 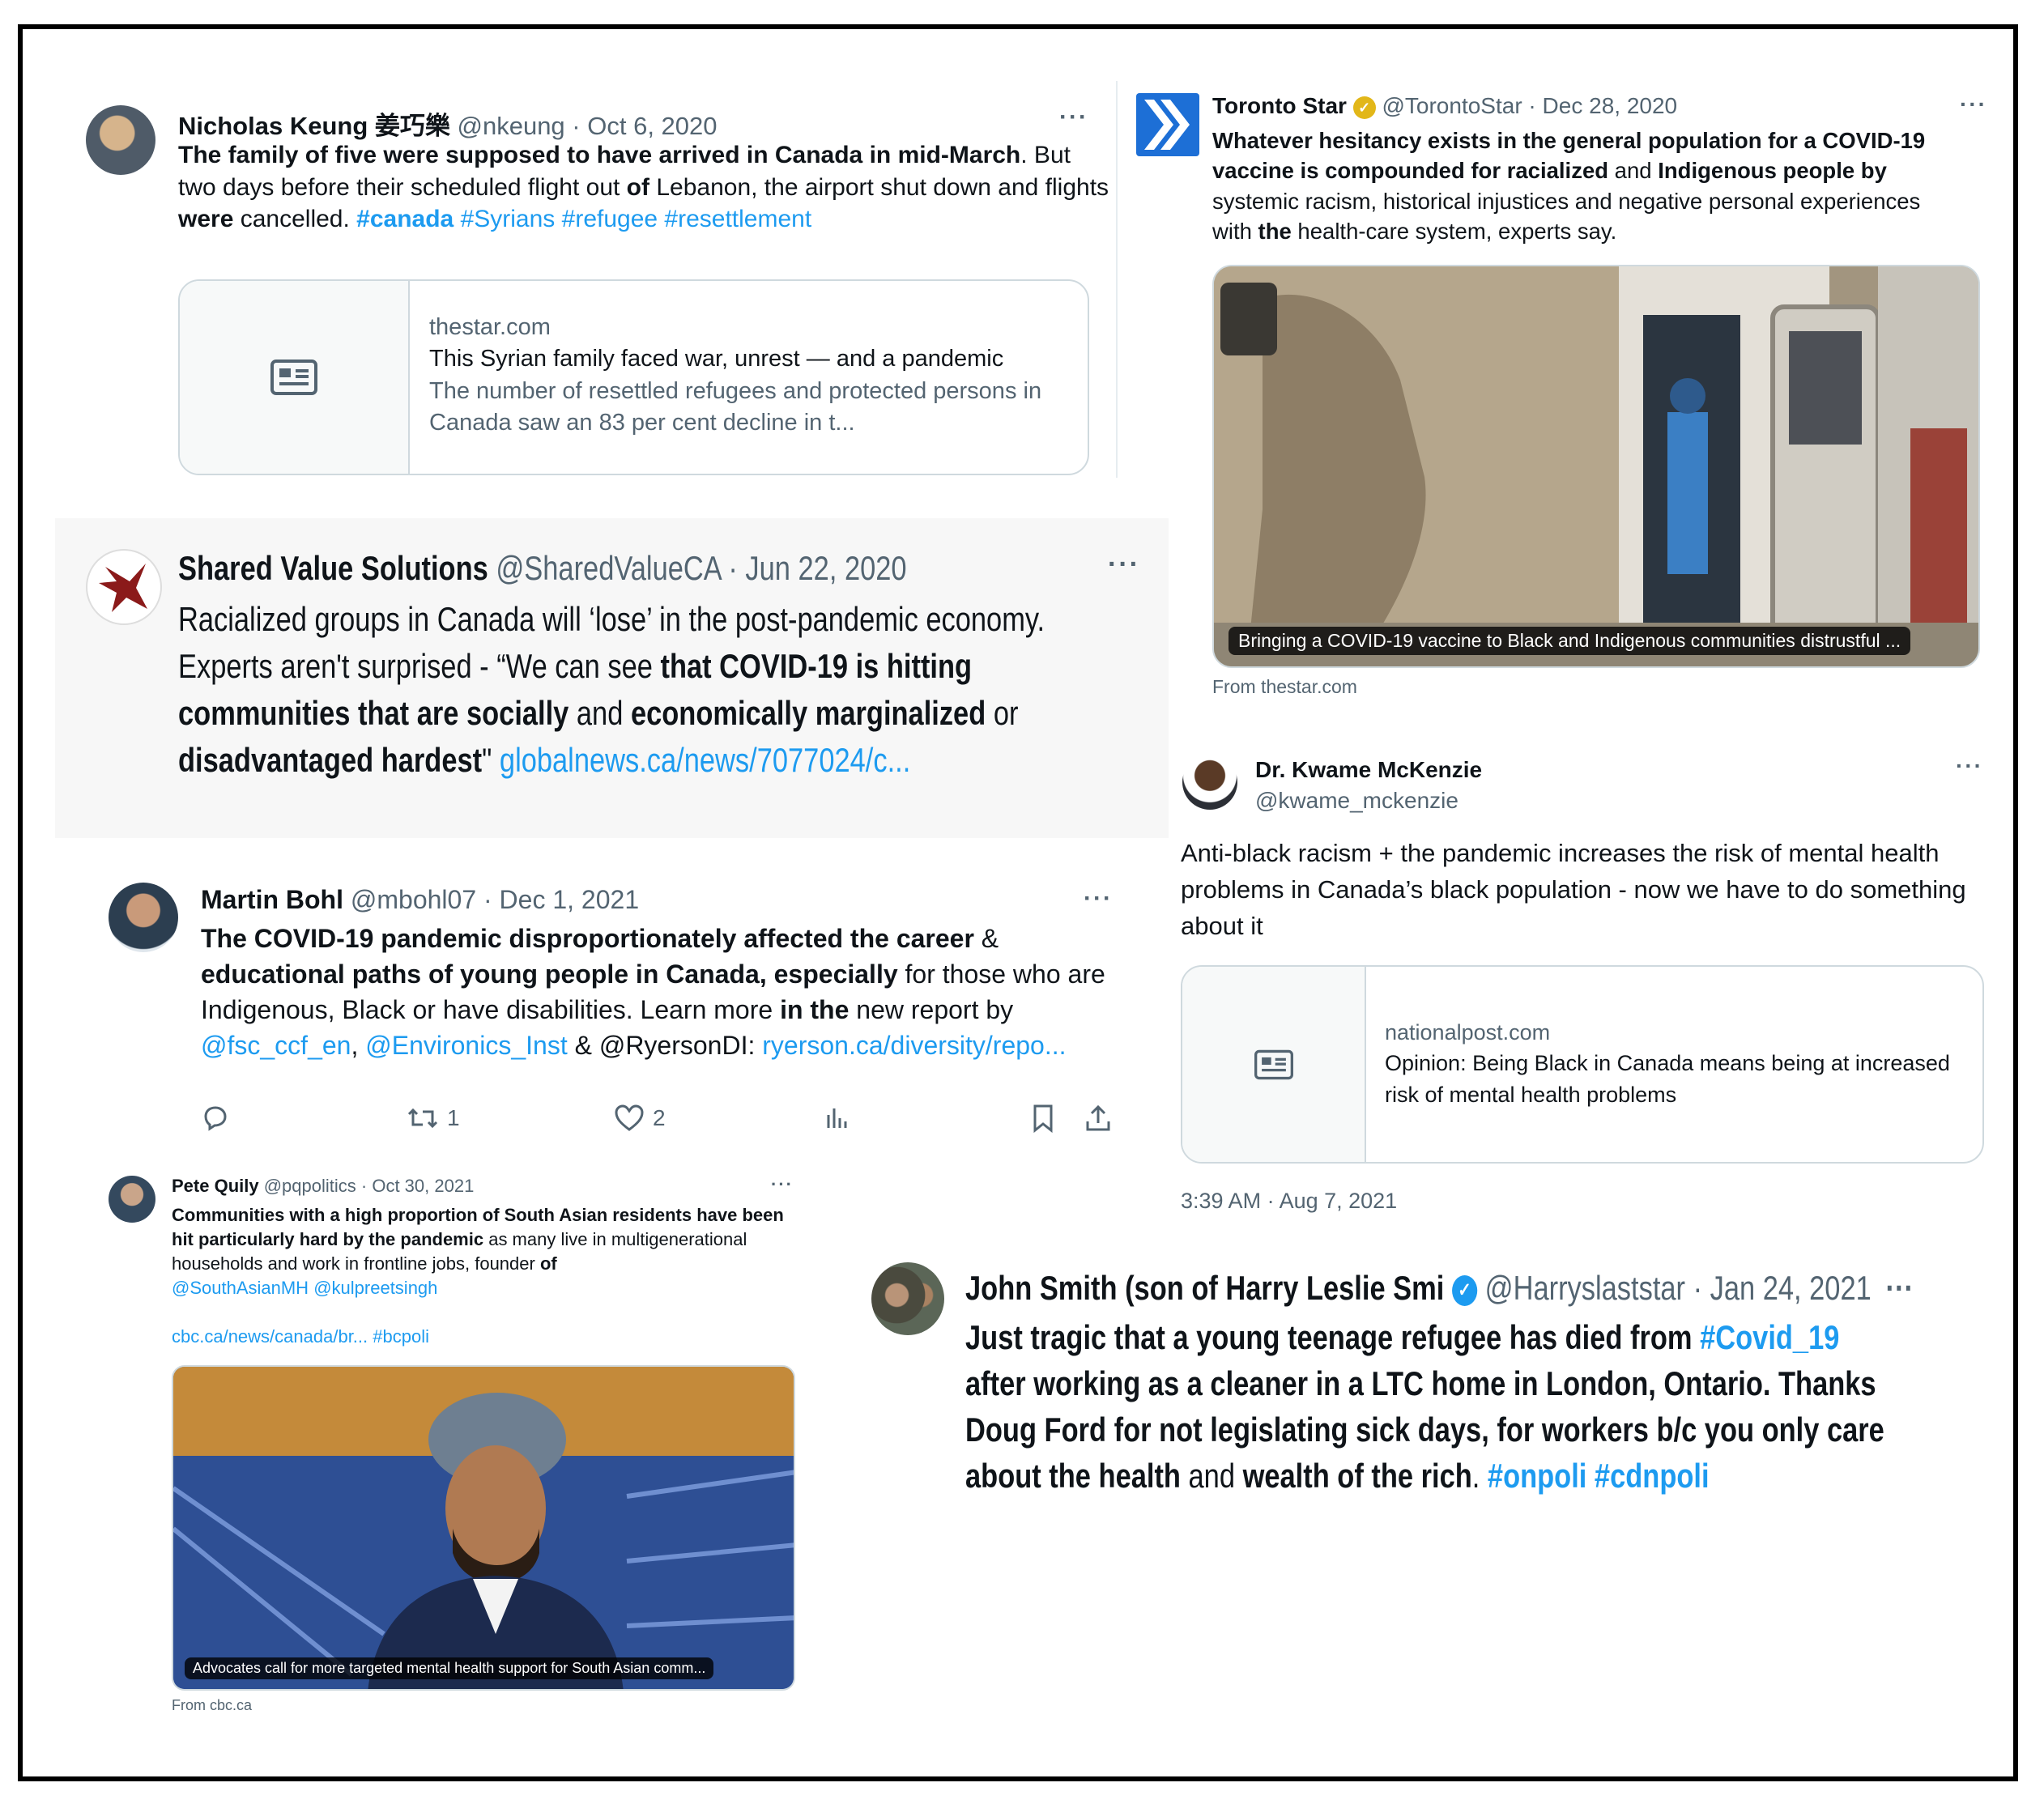 What do you see at coordinates (1279, 106) in the screenshot?
I see `user-name: Toronto Star` at bounding box center [1279, 106].